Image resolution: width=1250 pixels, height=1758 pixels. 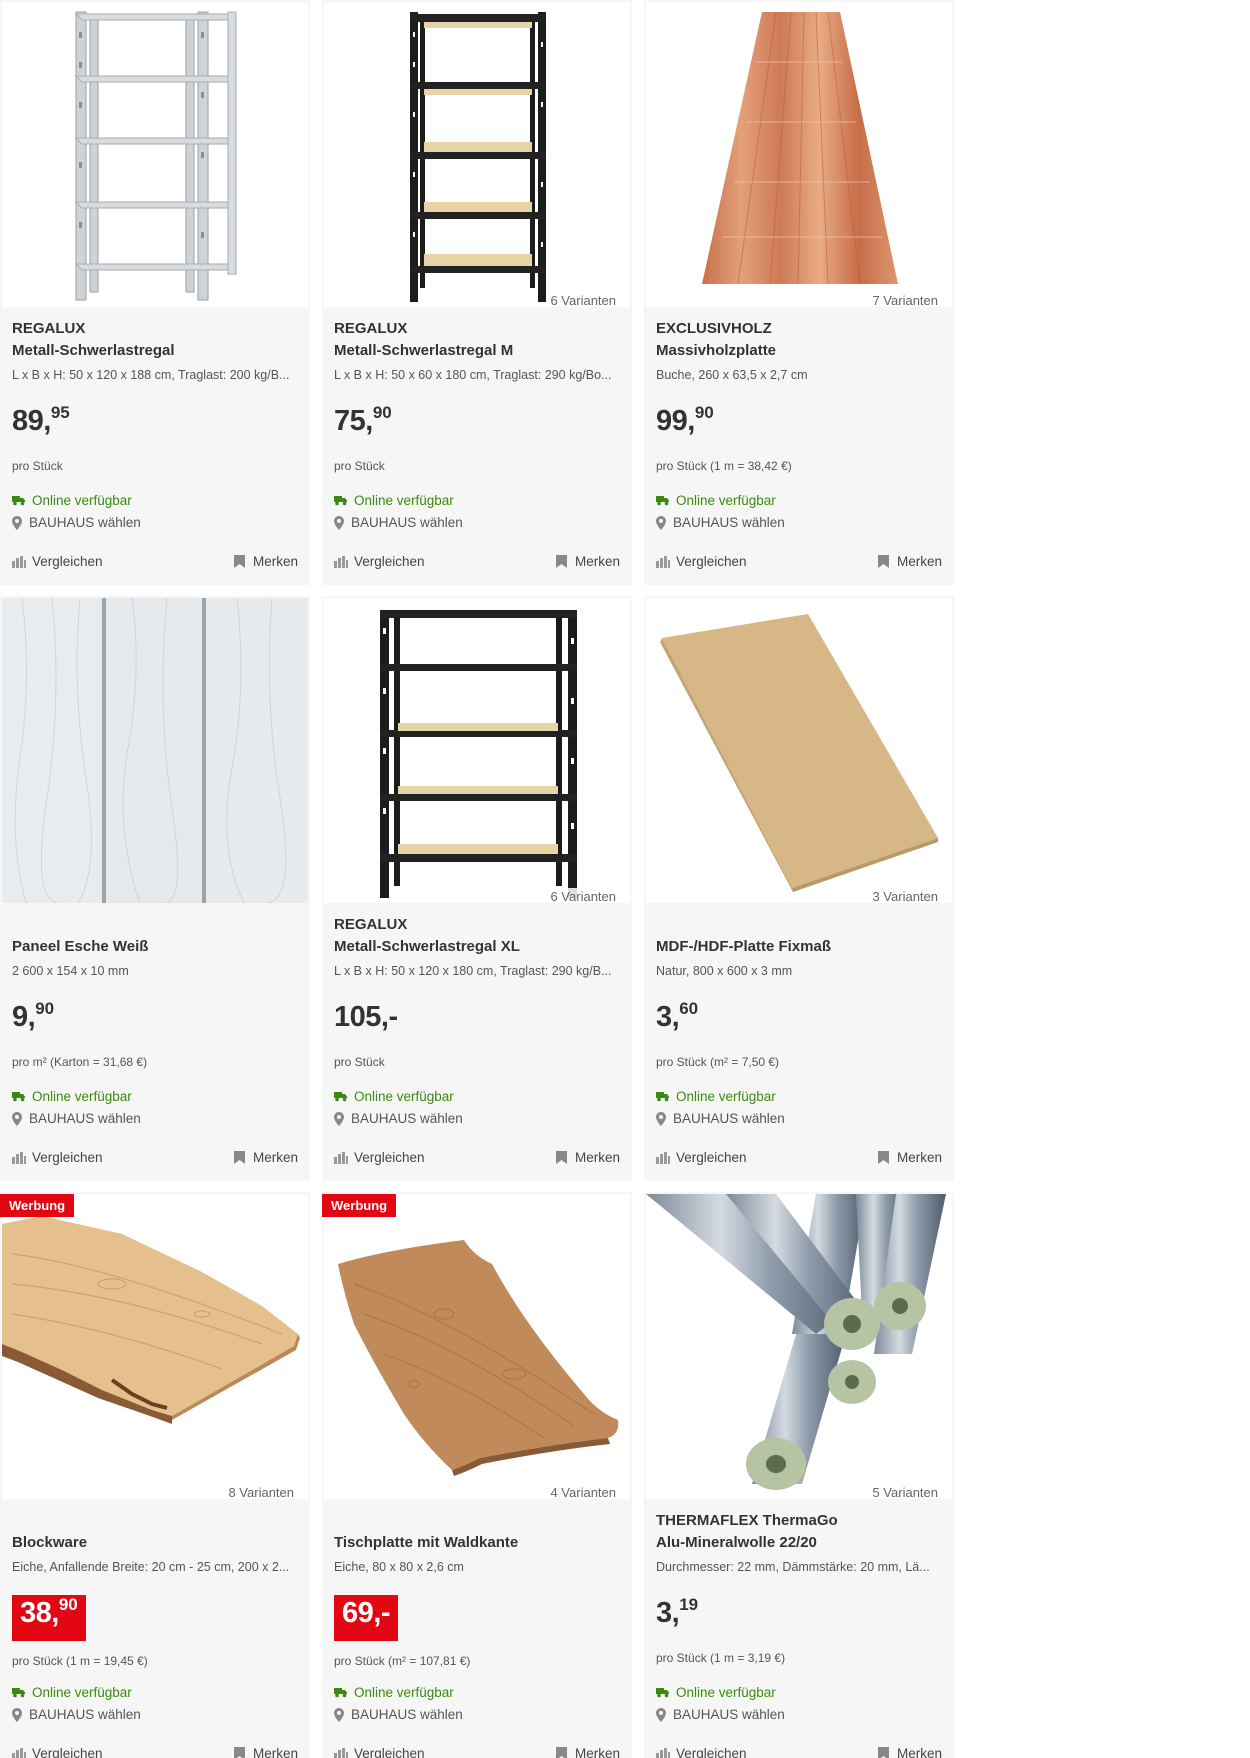 I want to click on product-name: Alu-Mineralwolle 22/20, so click(x=799, y=1543).